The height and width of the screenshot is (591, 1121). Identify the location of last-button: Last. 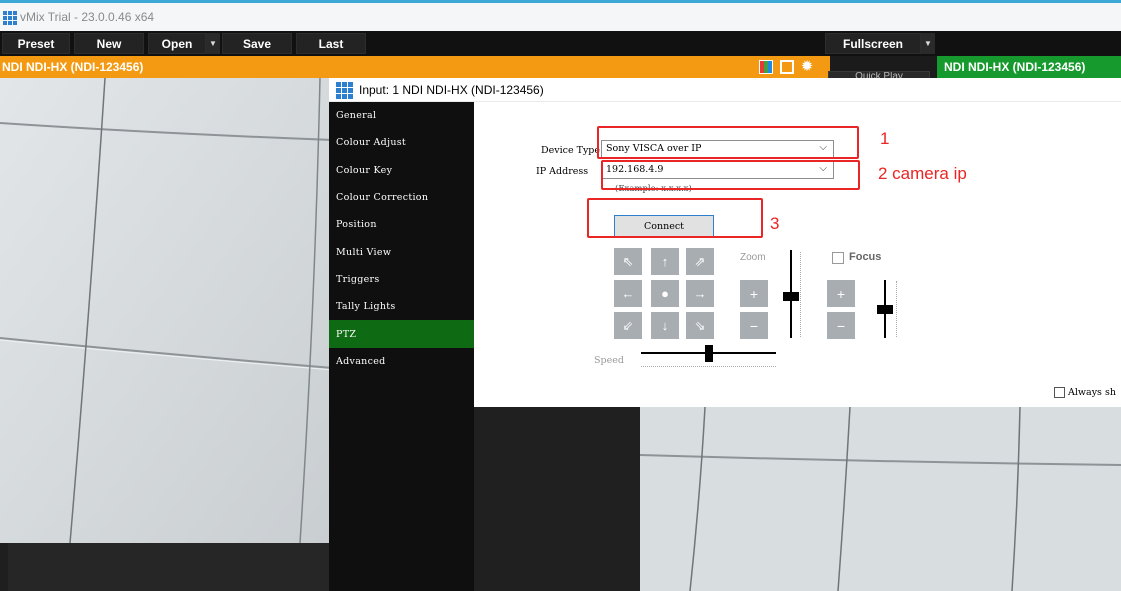
(331, 43).